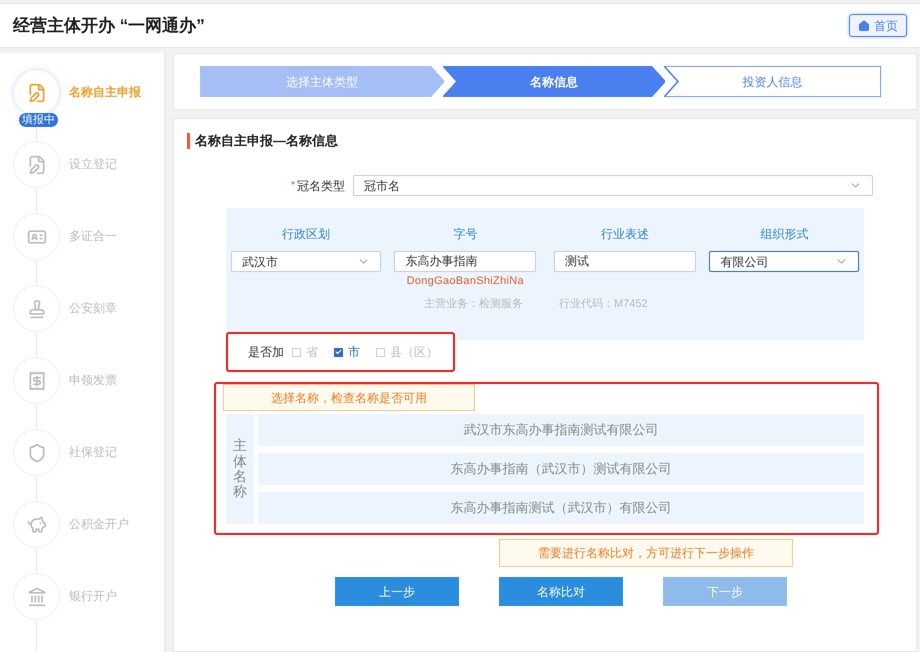 The height and width of the screenshot is (652, 920). Describe the element at coordinates (306, 234) in the screenshot. I see `column-label: 行政区划` at that location.